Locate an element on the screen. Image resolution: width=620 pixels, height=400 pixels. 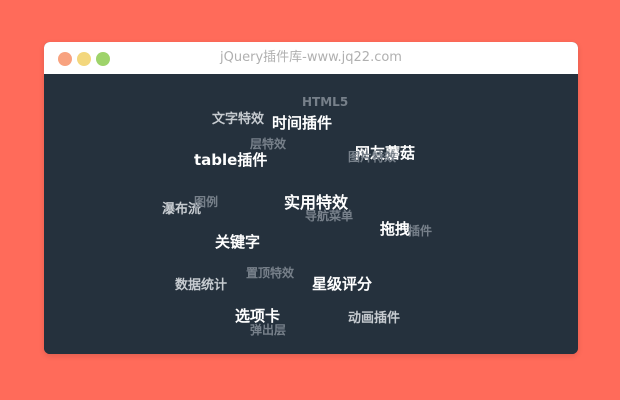
title-bar: jQuery插件库-www.jq22.com is located at coordinates (311, 58).